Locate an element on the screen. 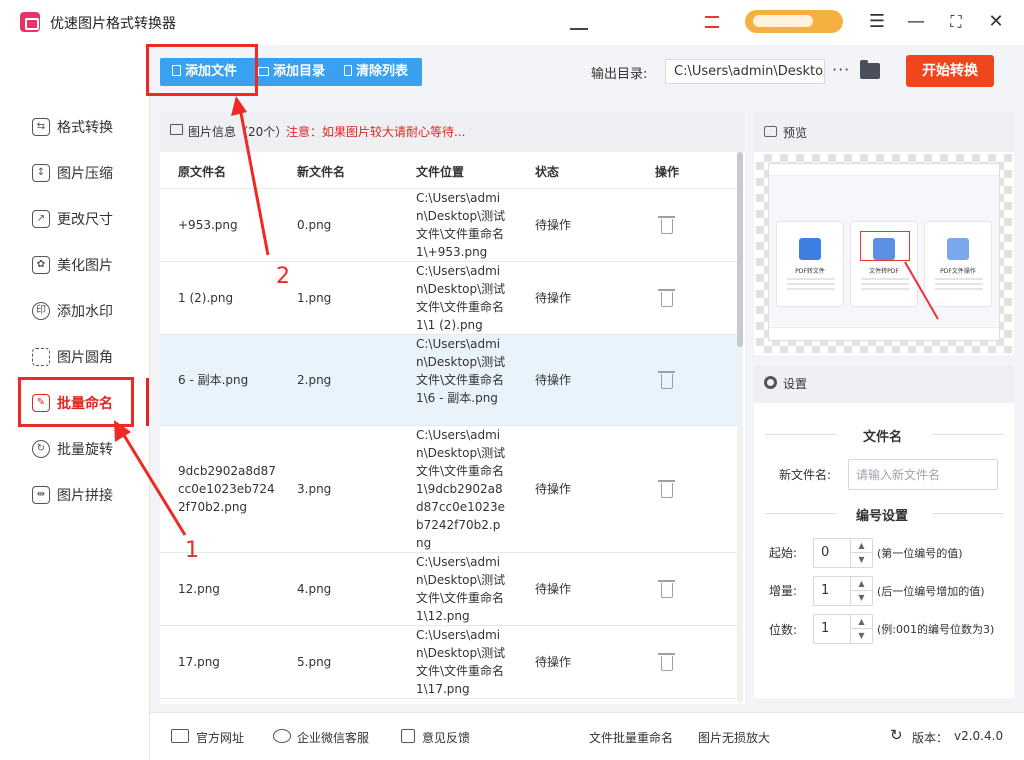  callout-arrows is located at coordinates (192, 316).